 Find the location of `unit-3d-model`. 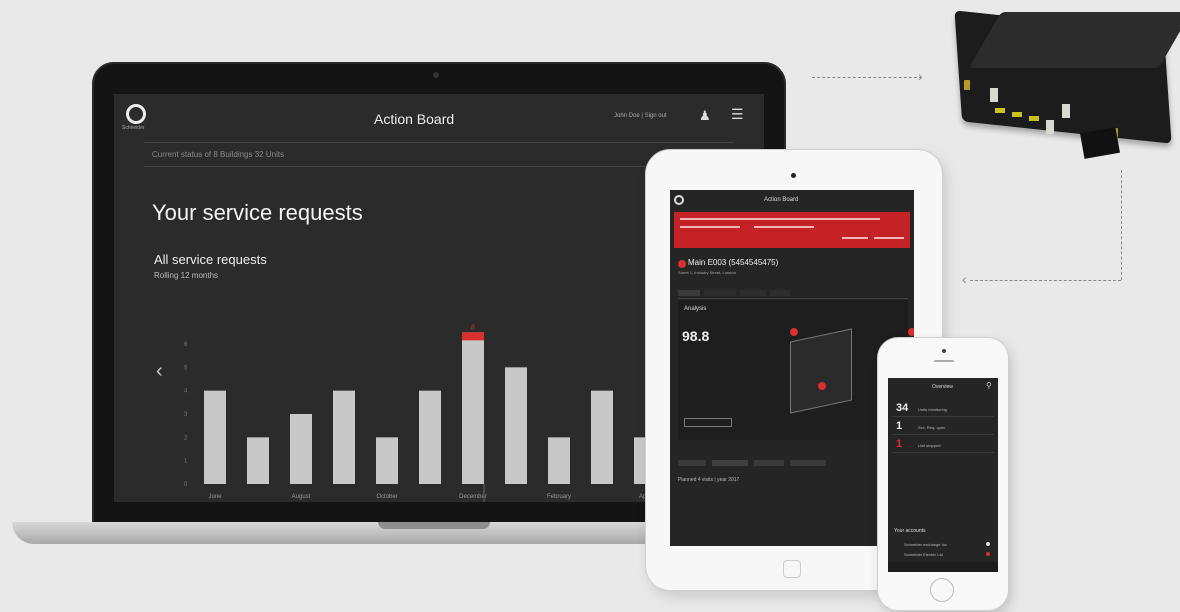

unit-3d-model is located at coordinates (821, 371).